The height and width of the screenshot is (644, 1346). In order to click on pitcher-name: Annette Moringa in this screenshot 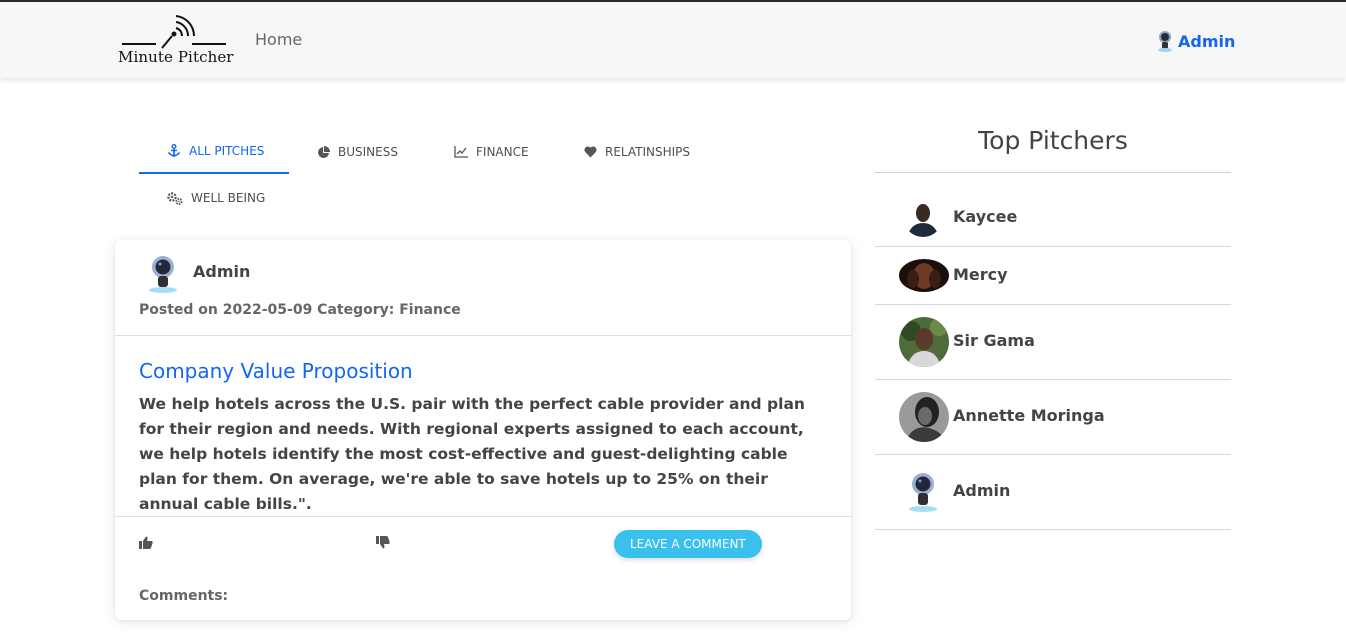, I will do `click(1029, 415)`.